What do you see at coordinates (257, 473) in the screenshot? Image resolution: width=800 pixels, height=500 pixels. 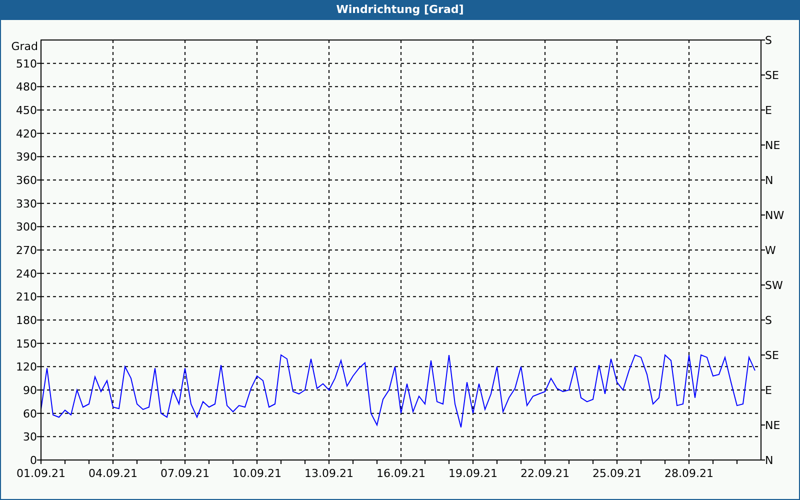 I see `x-tick-label: 10.09.21` at bounding box center [257, 473].